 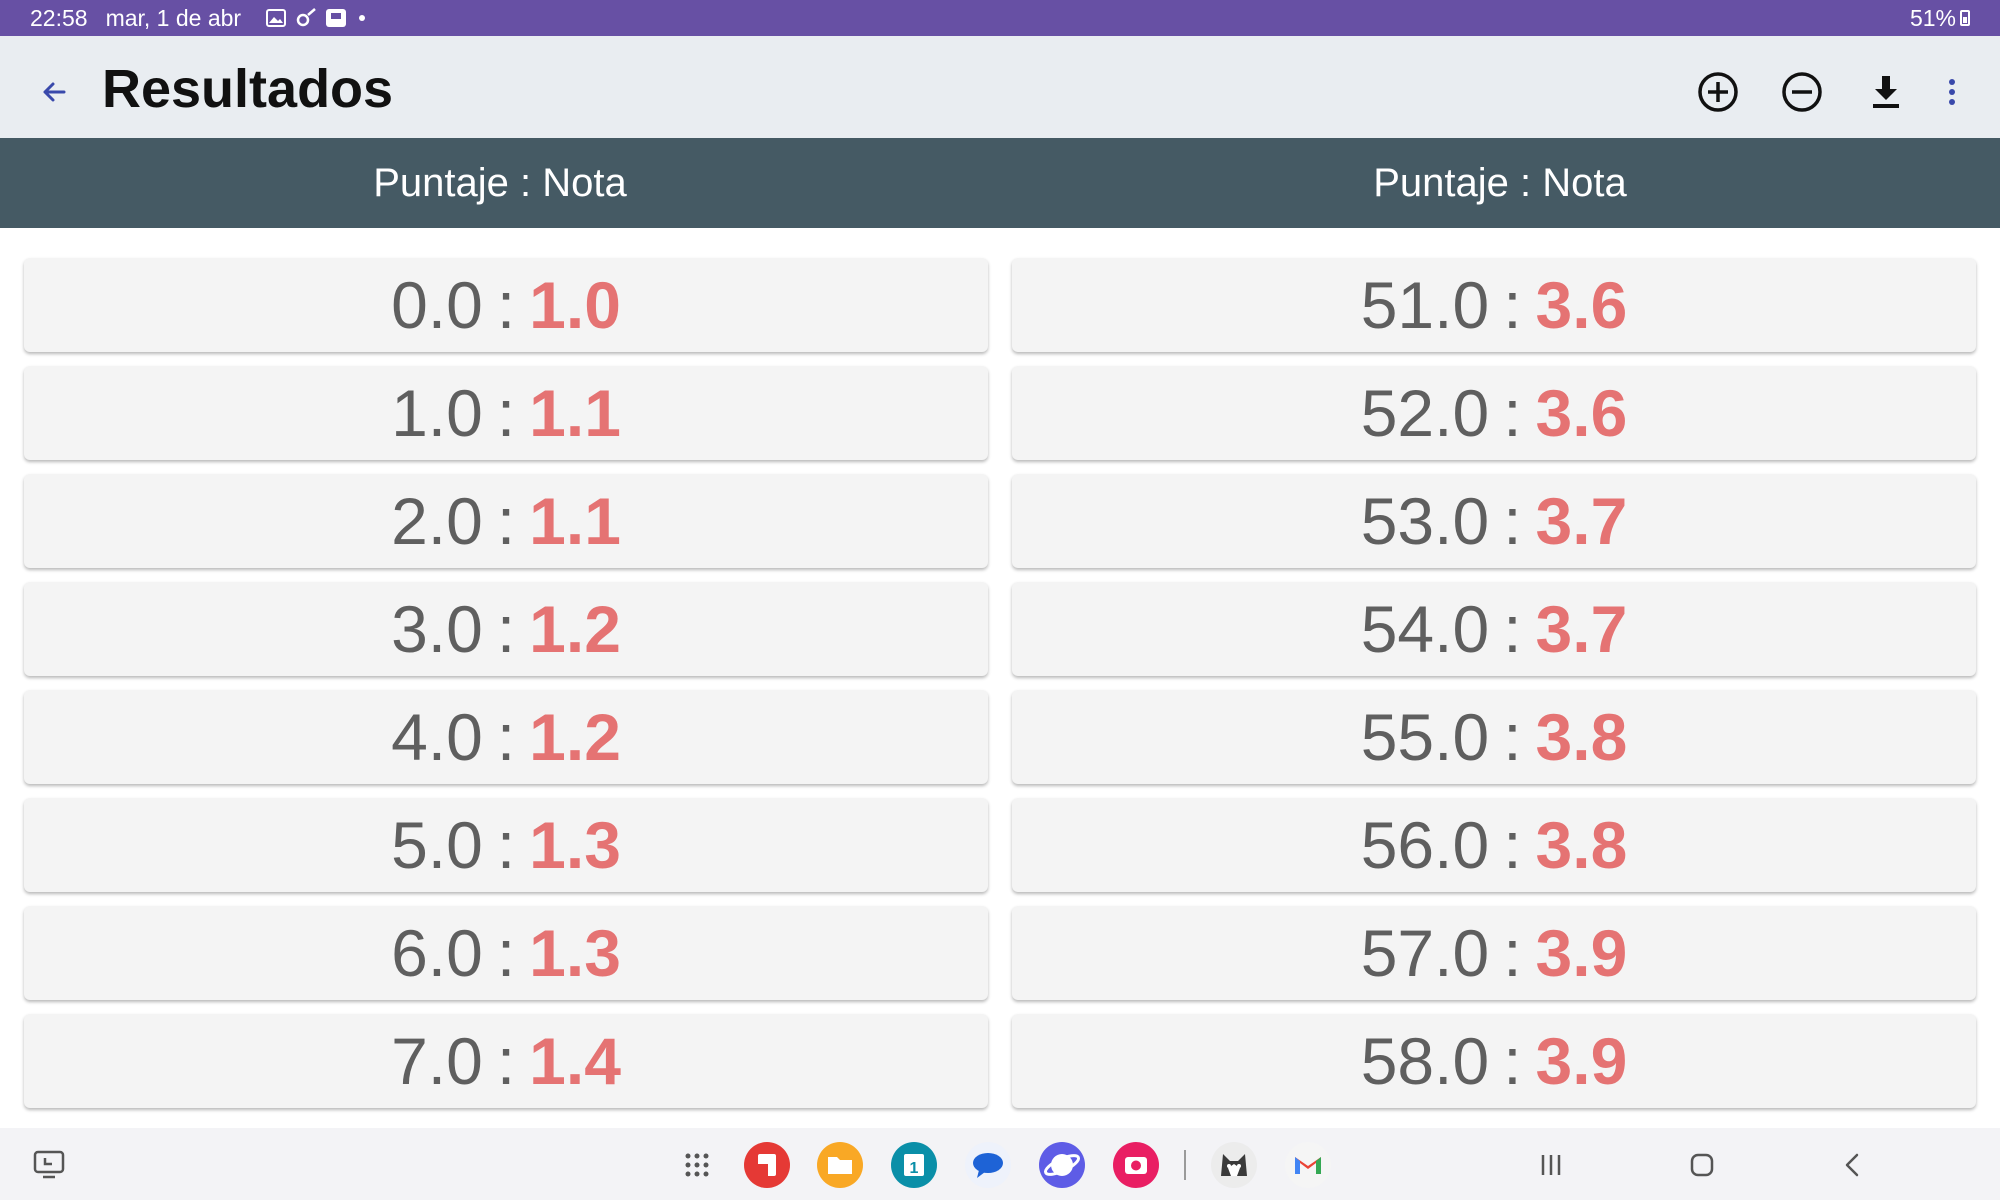 I want to click on score-value: 3.0, so click(x=437, y=629).